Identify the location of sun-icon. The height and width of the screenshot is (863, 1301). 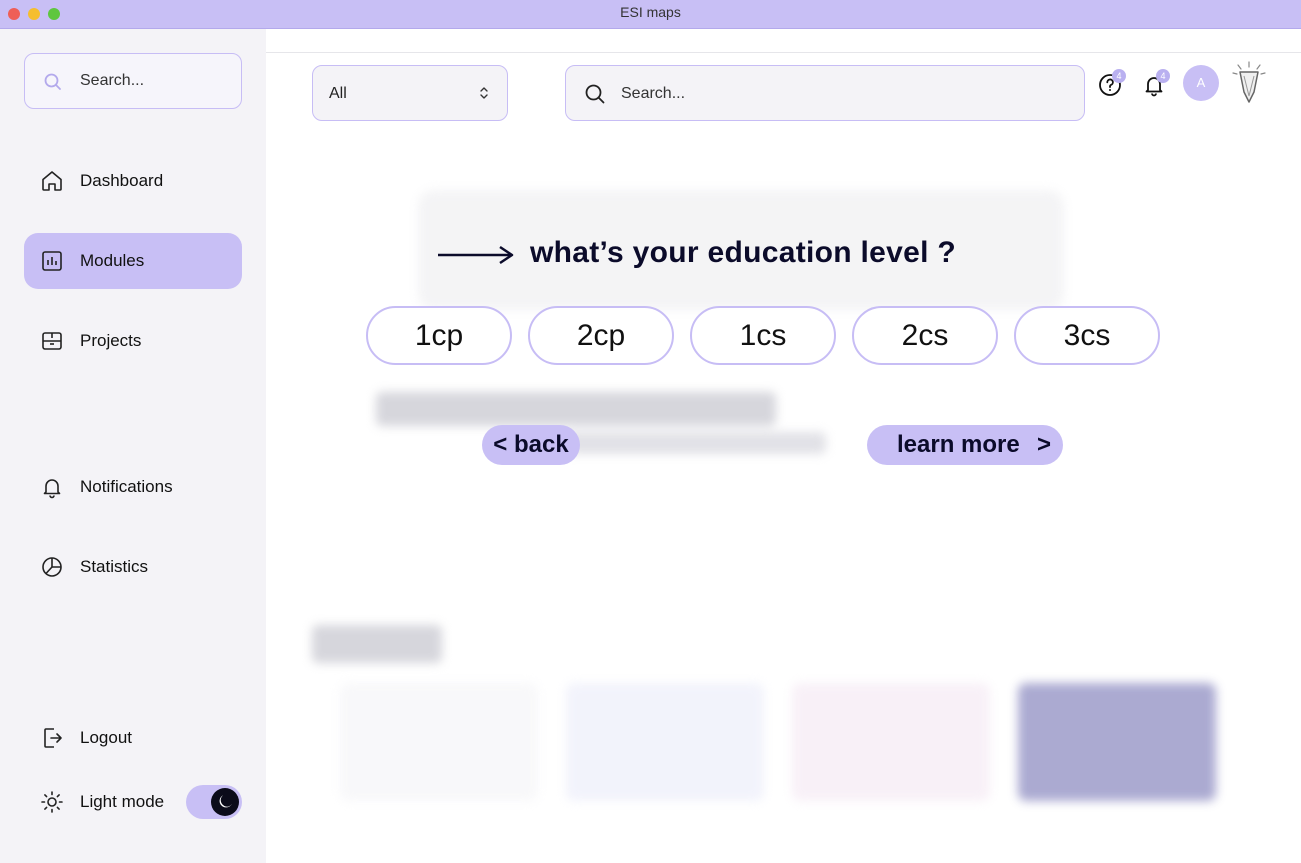
(52, 802).